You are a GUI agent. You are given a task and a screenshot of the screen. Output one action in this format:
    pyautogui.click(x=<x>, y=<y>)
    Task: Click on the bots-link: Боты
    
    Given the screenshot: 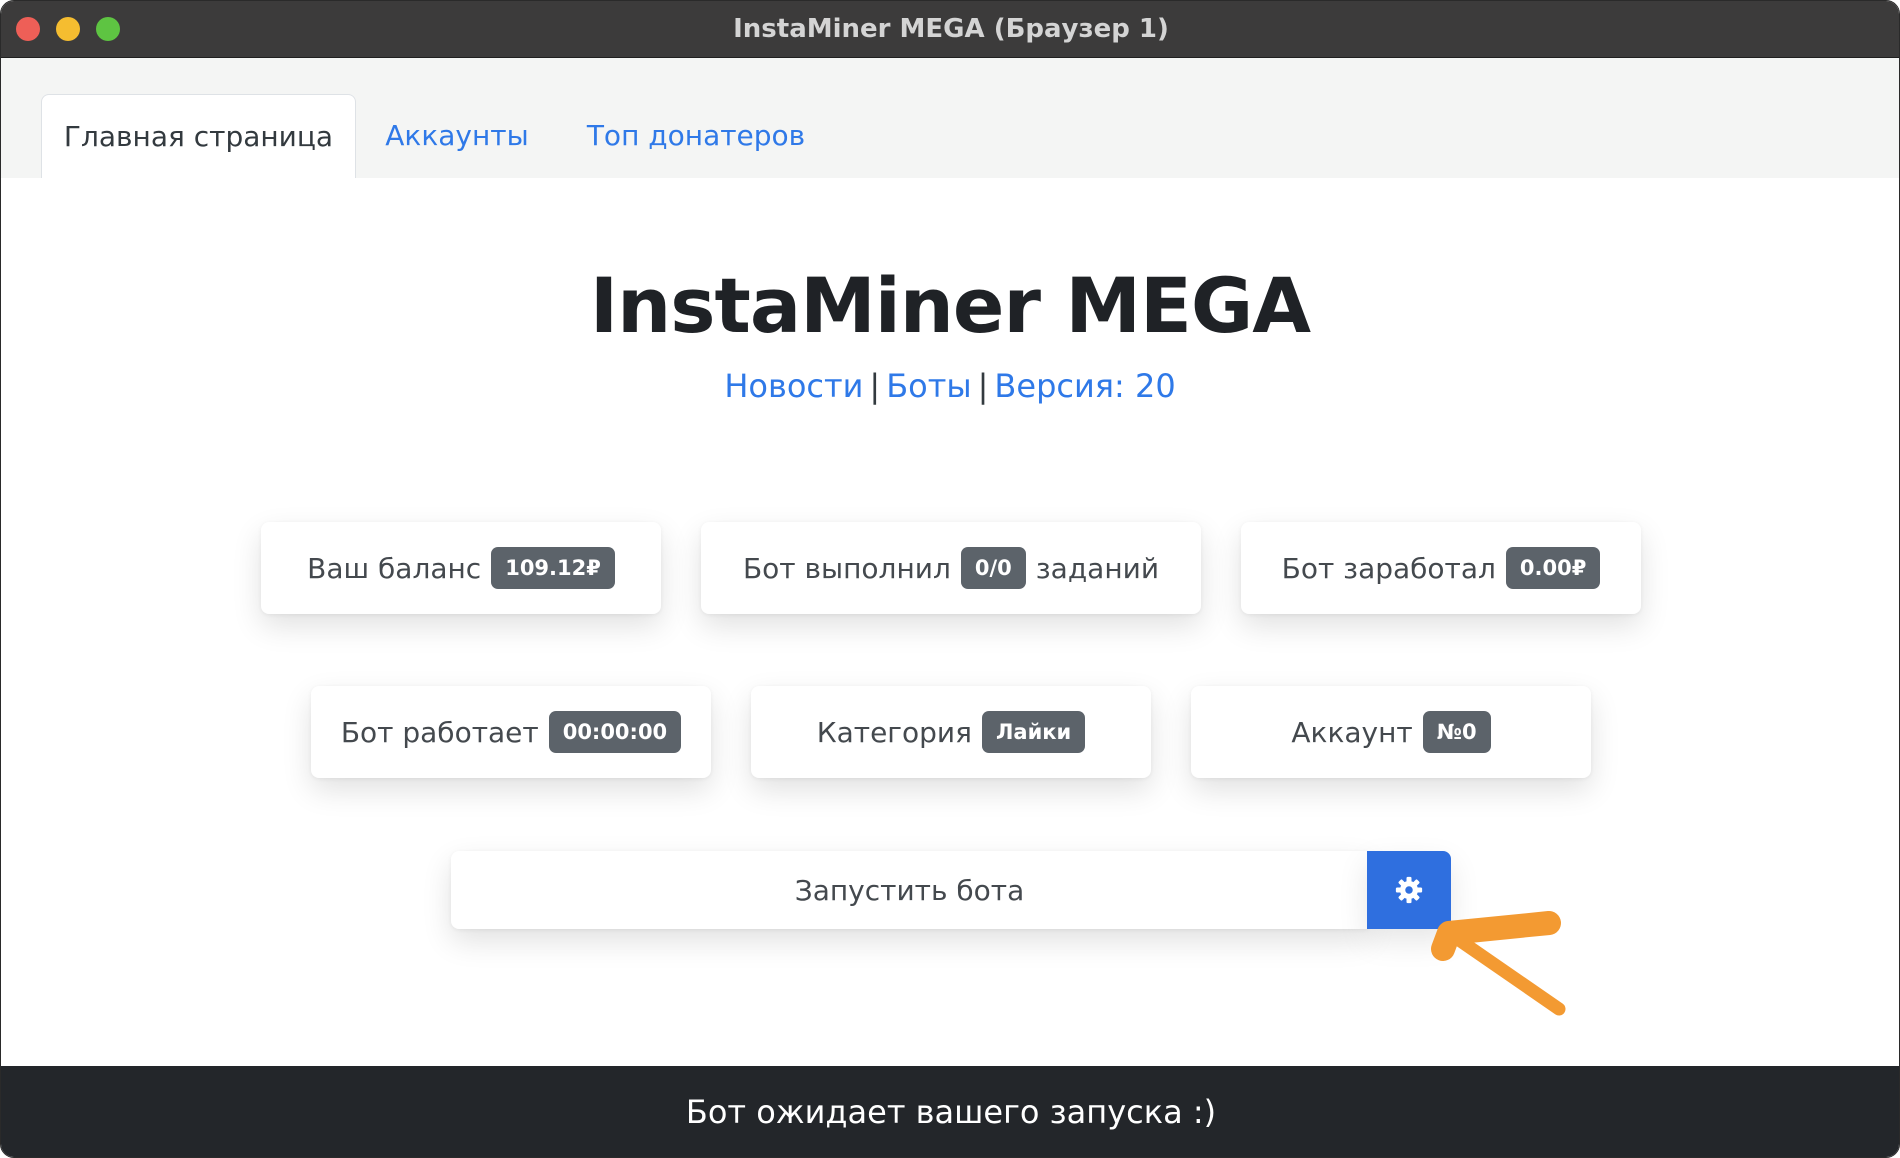 What is the action you would take?
    pyautogui.click(x=928, y=386)
    